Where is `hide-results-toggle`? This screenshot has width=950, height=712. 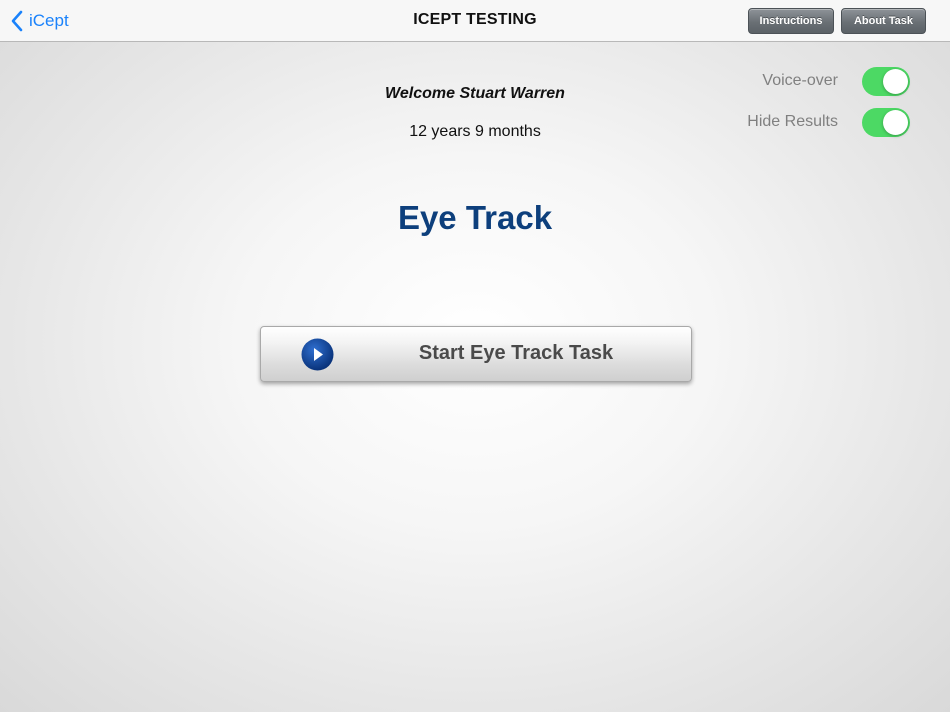
hide-results-toggle is located at coordinates (886, 122).